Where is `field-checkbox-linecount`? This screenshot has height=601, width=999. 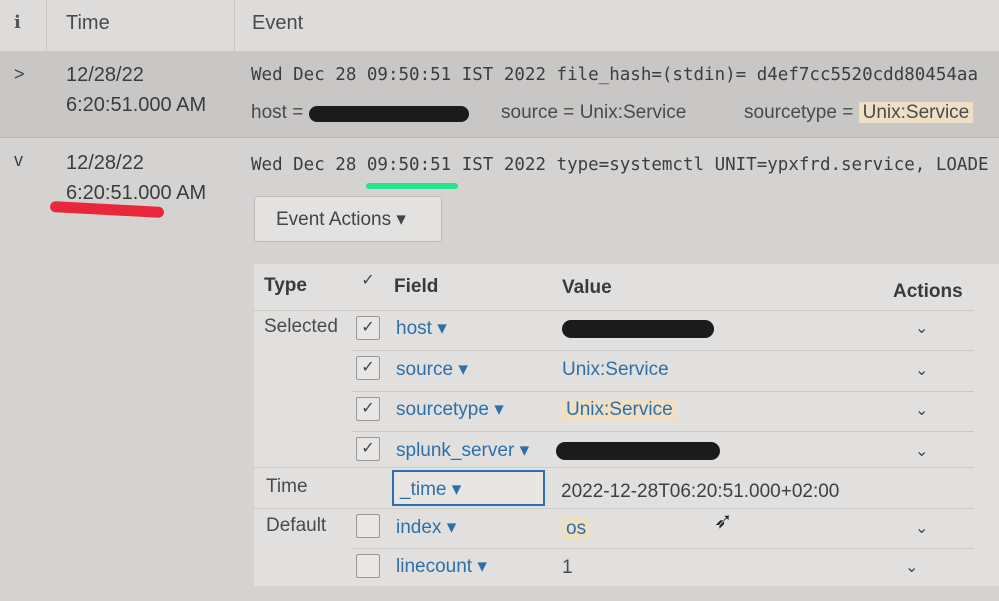 field-checkbox-linecount is located at coordinates (368, 566).